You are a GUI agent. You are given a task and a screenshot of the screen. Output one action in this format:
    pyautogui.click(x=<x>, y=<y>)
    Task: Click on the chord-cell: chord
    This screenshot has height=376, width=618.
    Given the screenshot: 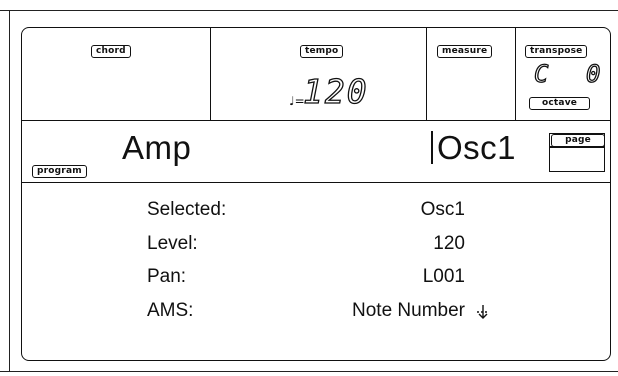 What is the action you would take?
    pyautogui.click(x=116, y=74)
    